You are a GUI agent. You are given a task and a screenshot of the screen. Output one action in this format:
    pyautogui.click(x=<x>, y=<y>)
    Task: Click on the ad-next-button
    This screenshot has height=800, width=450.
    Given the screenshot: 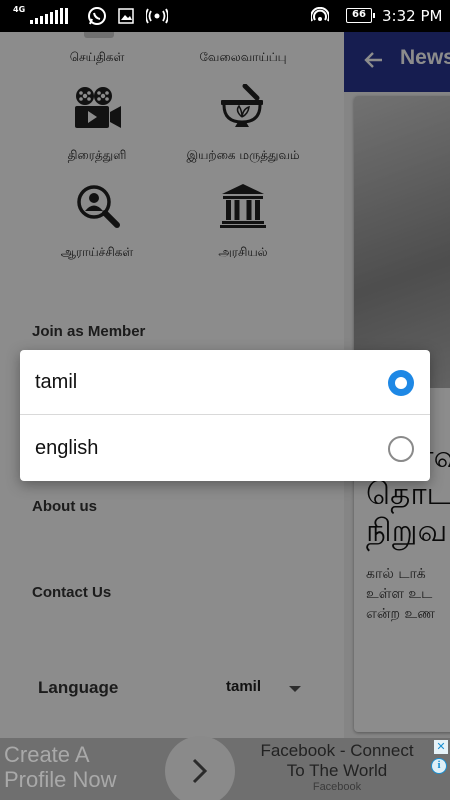 What is the action you would take?
    pyautogui.click(x=200, y=768)
    